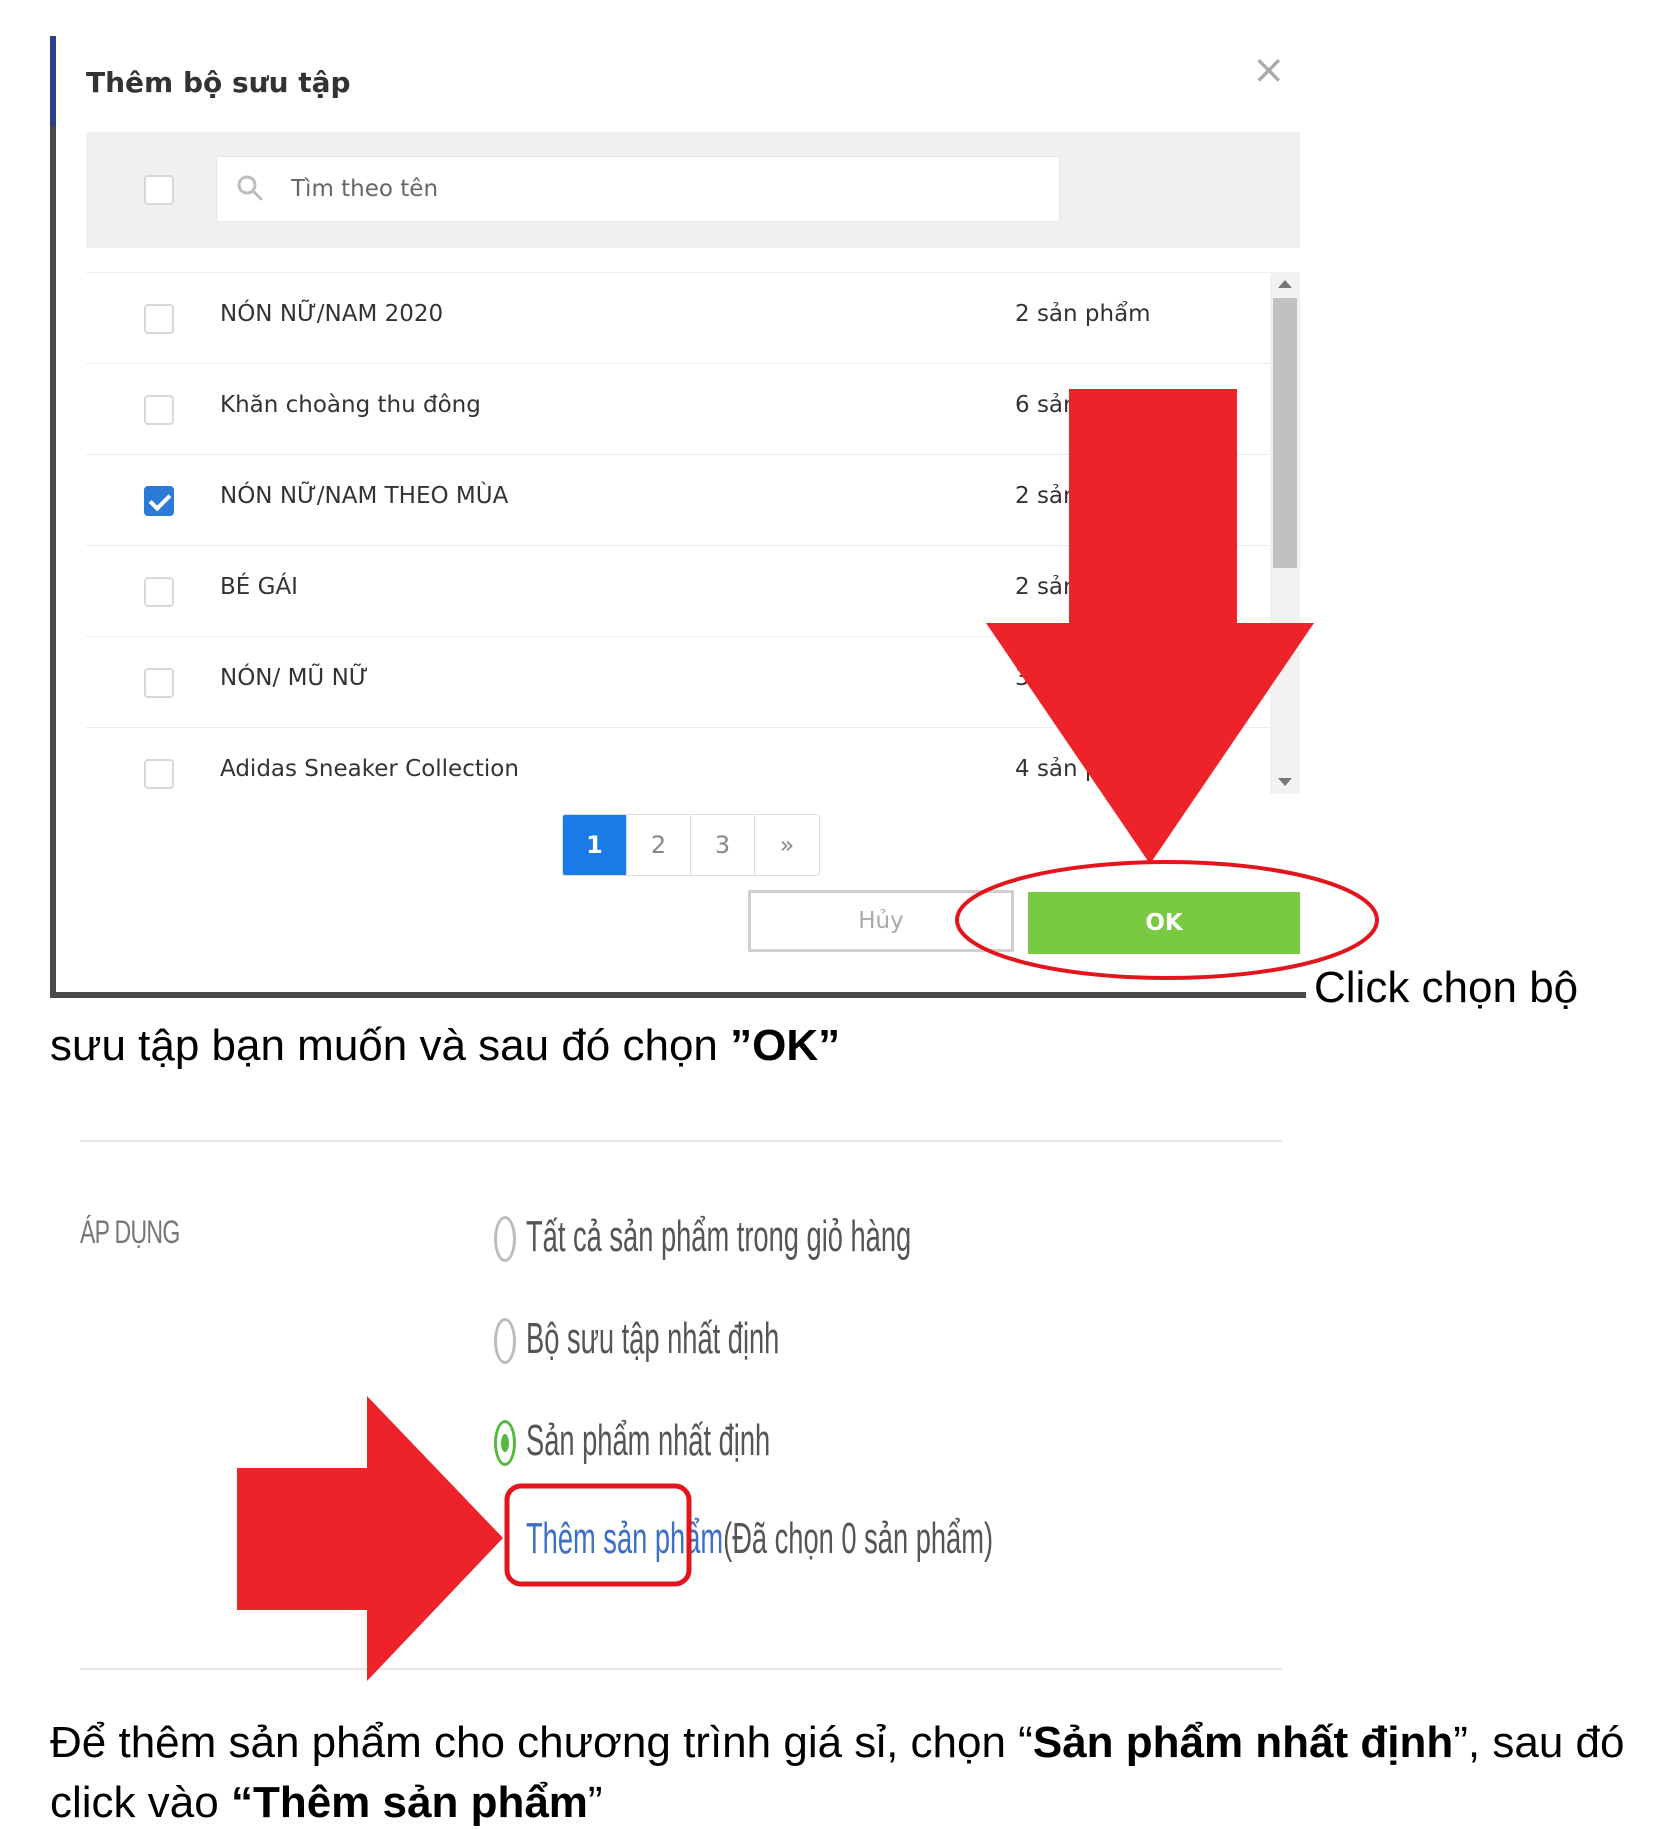  I want to click on collection-row: Adidas Sneaker Collection 4 sản phẩm, so click(678, 761).